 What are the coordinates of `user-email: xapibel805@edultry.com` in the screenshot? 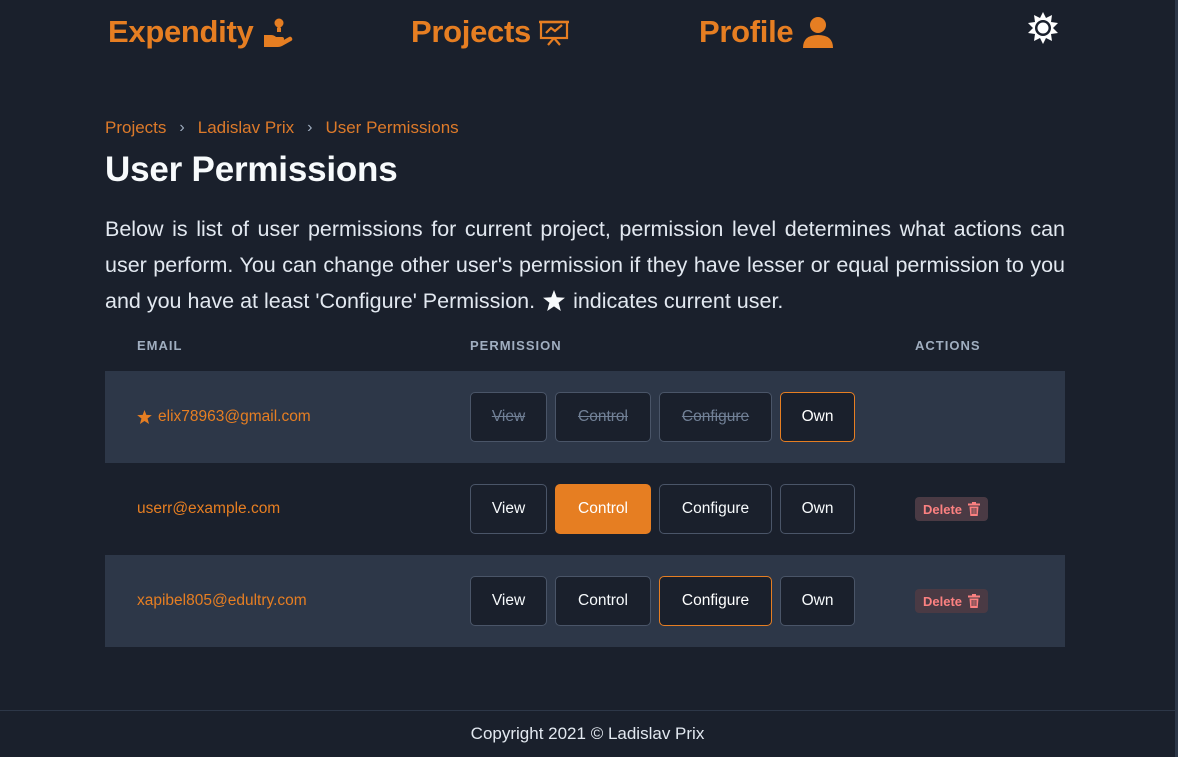 It's located at (222, 600).